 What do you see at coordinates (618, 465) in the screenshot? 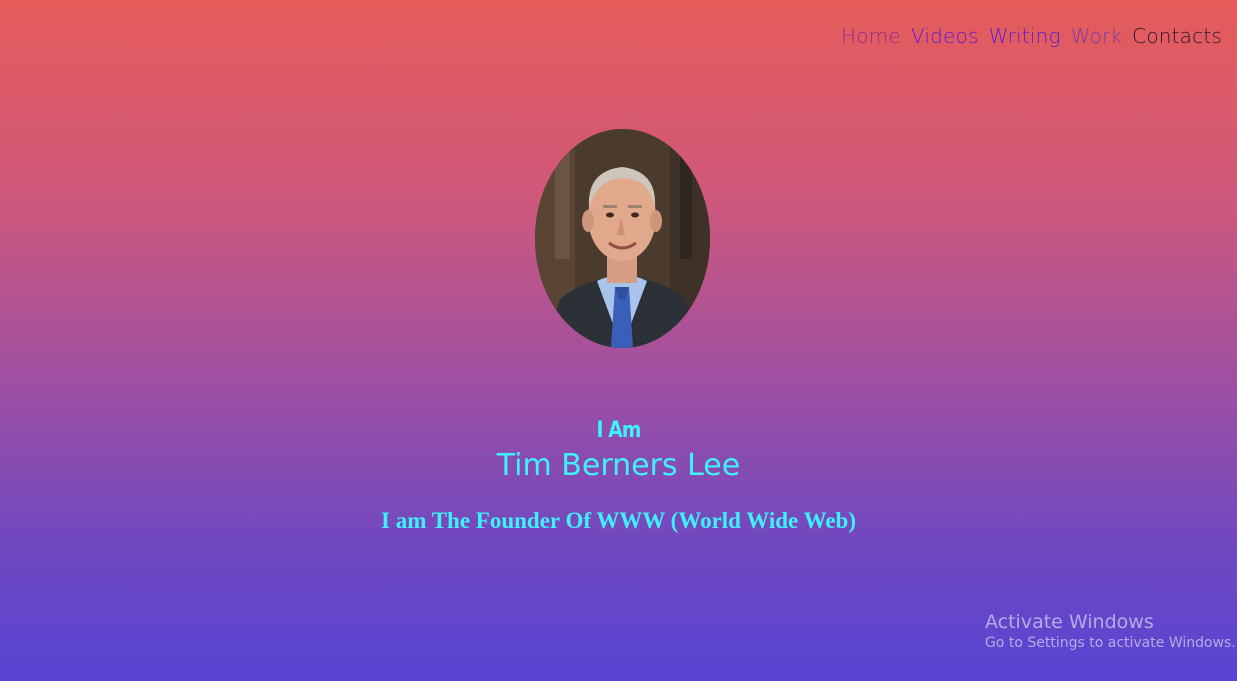
I see `person-name: Tim Berners Lee` at bounding box center [618, 465].